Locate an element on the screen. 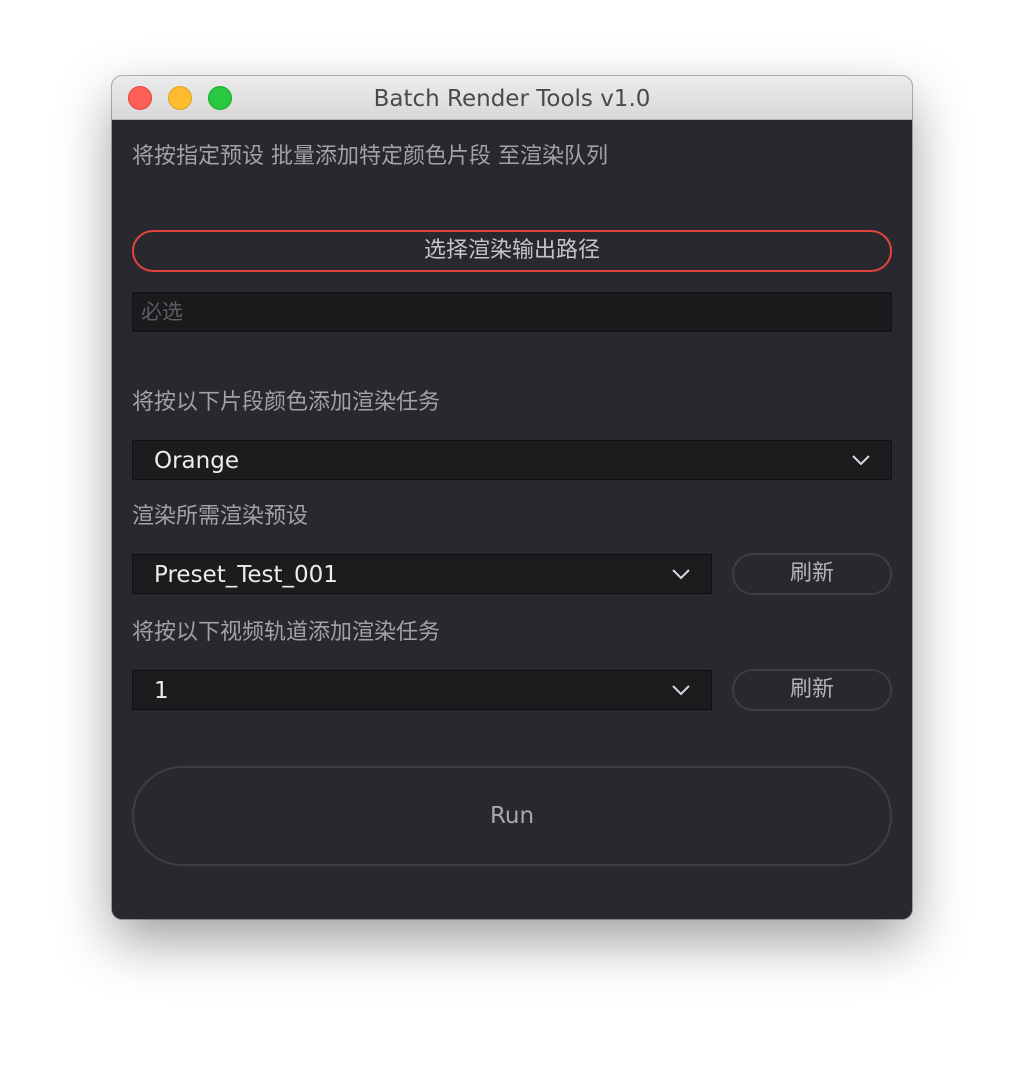  render-preset-dropdown: Preset_Test_001 is located at coordinates (422, 574).